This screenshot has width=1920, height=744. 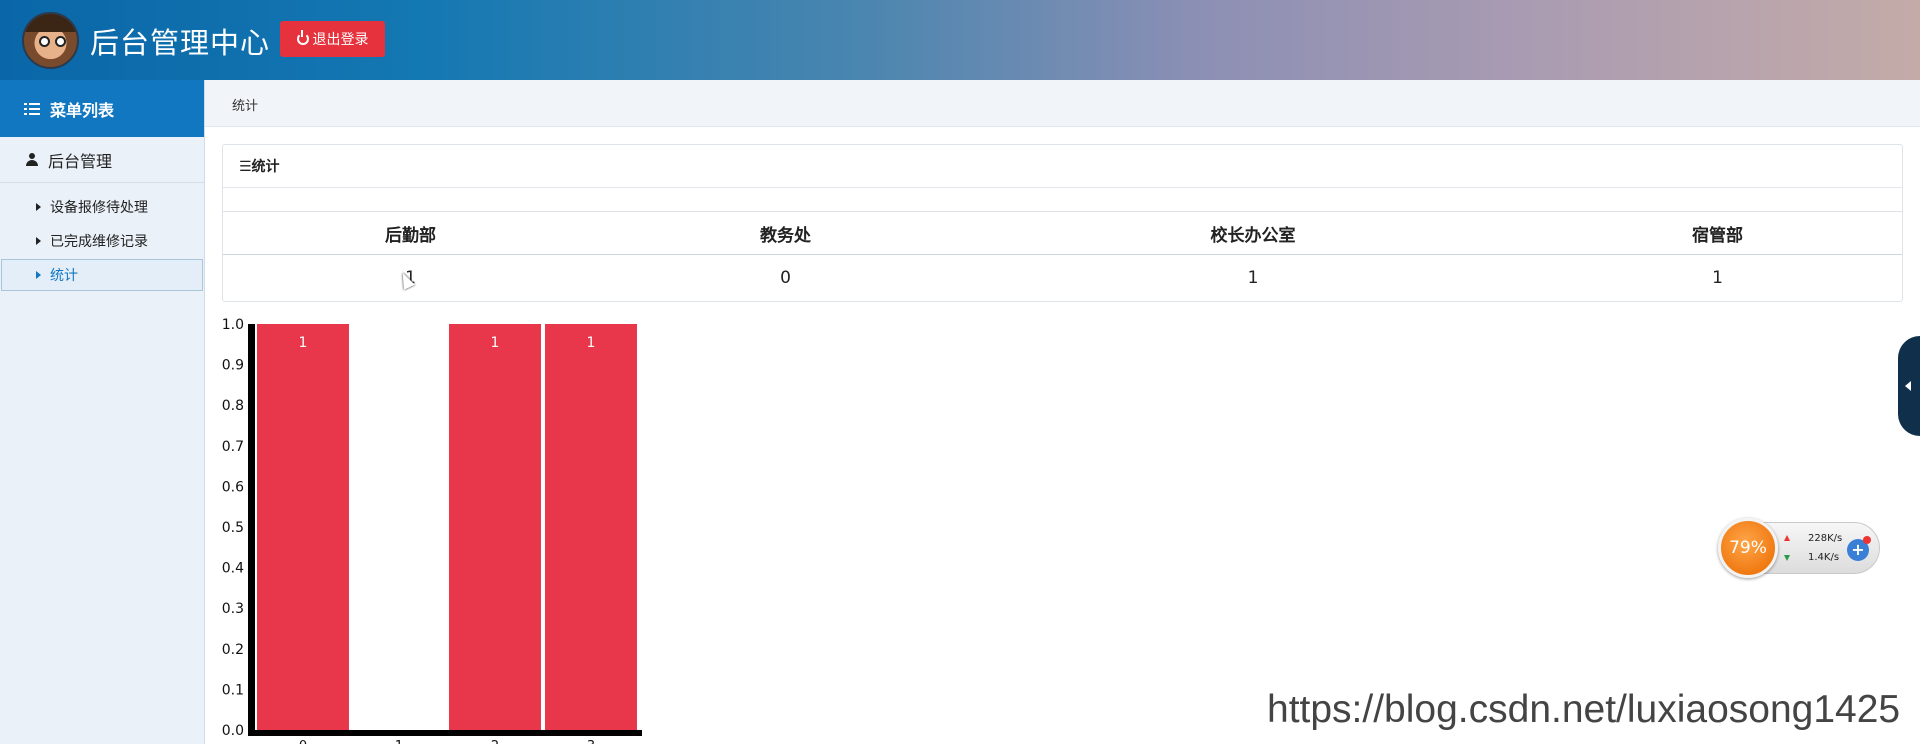 What do you see at coordinates (340, 39) in the screenshot?
I see `logout-label: 退出登录` at bounding box center [340, 39].